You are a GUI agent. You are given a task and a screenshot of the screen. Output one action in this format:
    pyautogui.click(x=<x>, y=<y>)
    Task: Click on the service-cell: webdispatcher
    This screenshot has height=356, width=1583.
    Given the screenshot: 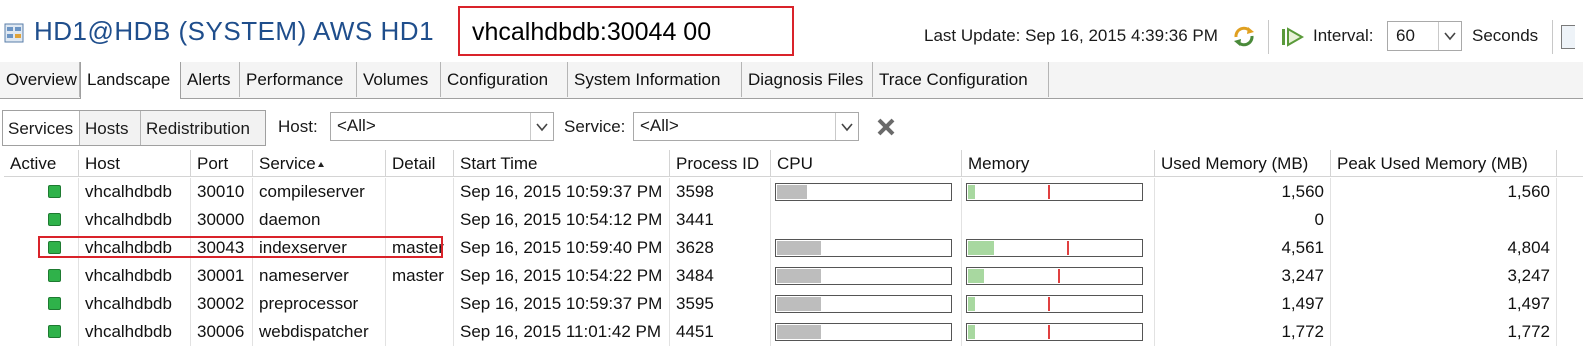 What is the action you would take?
    pyautogui.click(x=319, y=332)
    